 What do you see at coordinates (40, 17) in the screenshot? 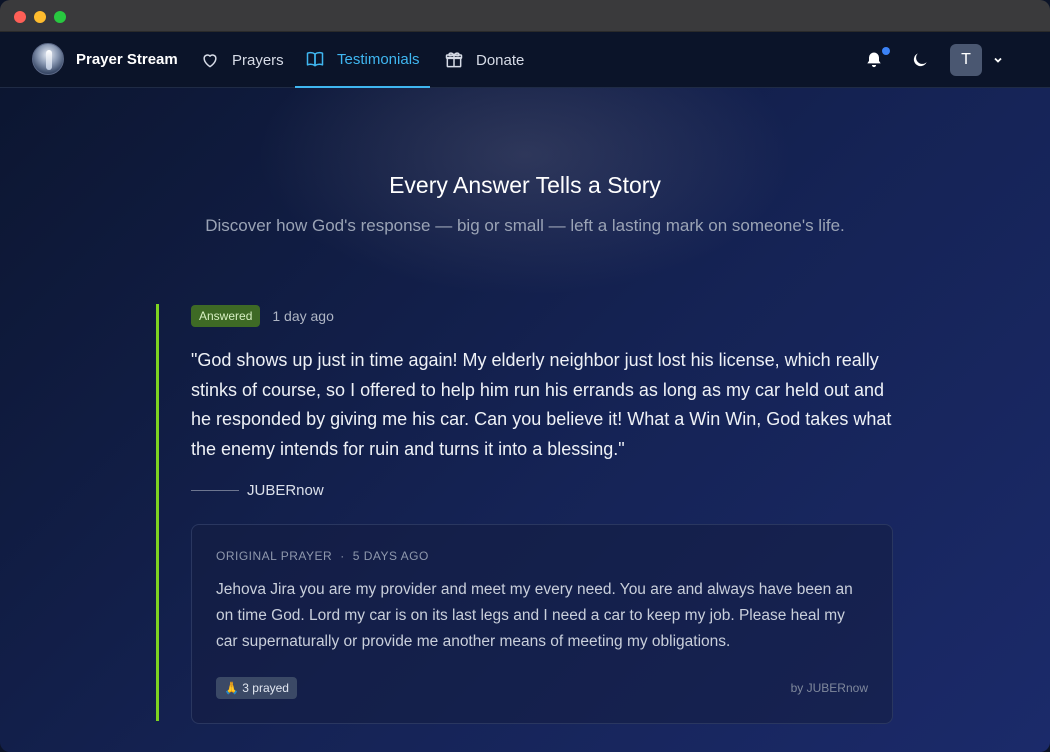
I see `minimize-window-button` at bounding box center [40, 17].